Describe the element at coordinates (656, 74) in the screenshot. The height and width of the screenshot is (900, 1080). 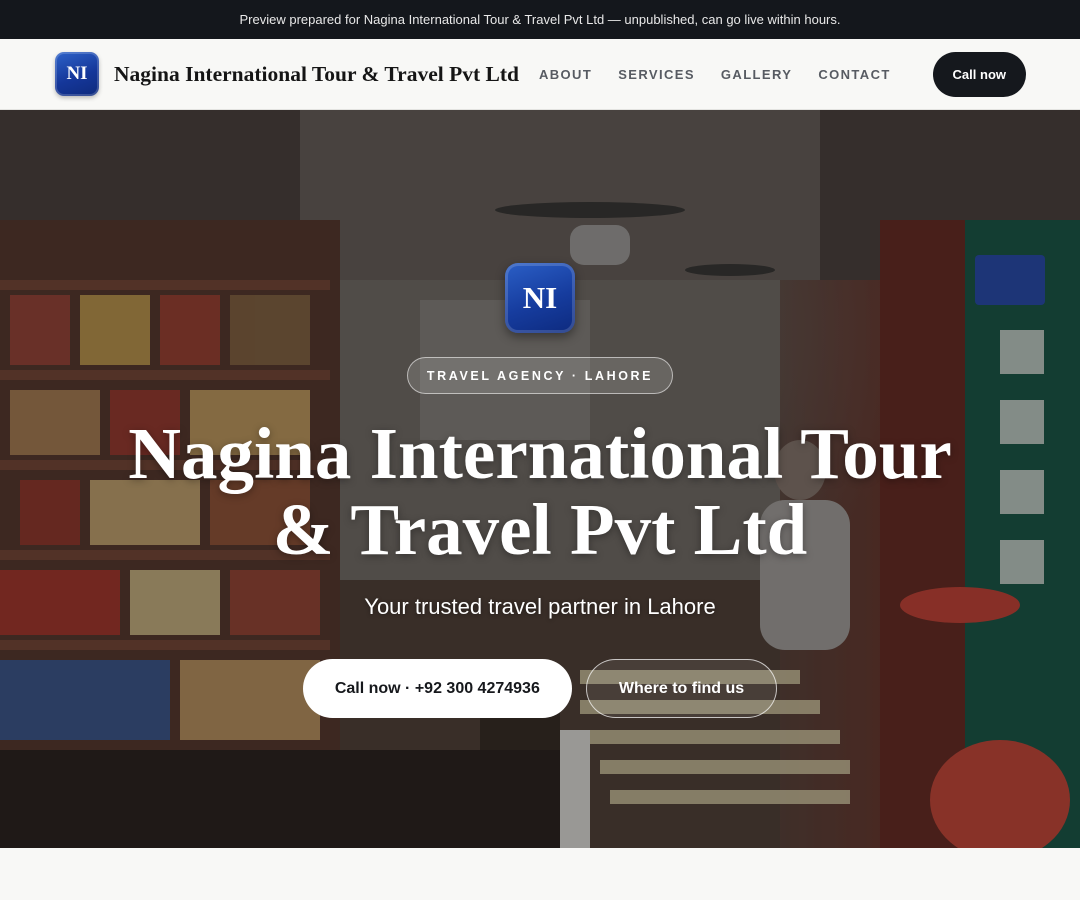
I see `nav-link-services: SERVICES` at that location.